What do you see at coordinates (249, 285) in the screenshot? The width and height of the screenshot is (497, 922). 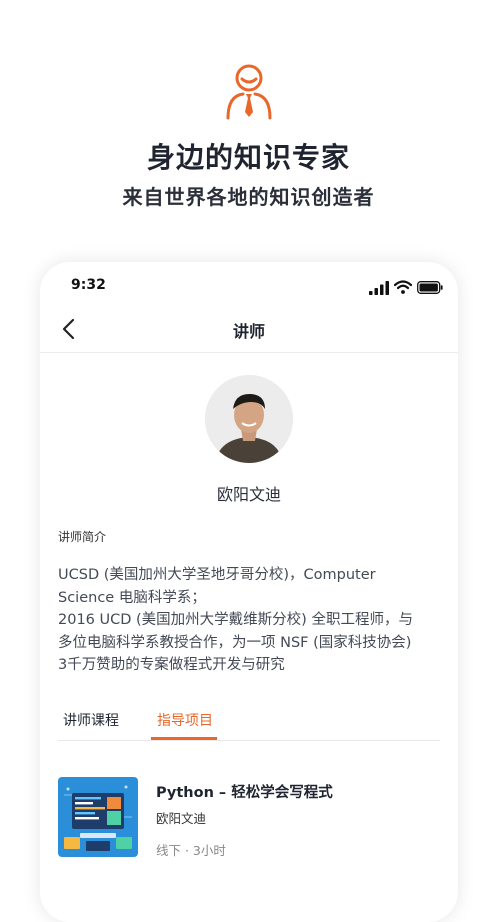 I see `status-bar: 9:32` at bounding box center [249, 285].